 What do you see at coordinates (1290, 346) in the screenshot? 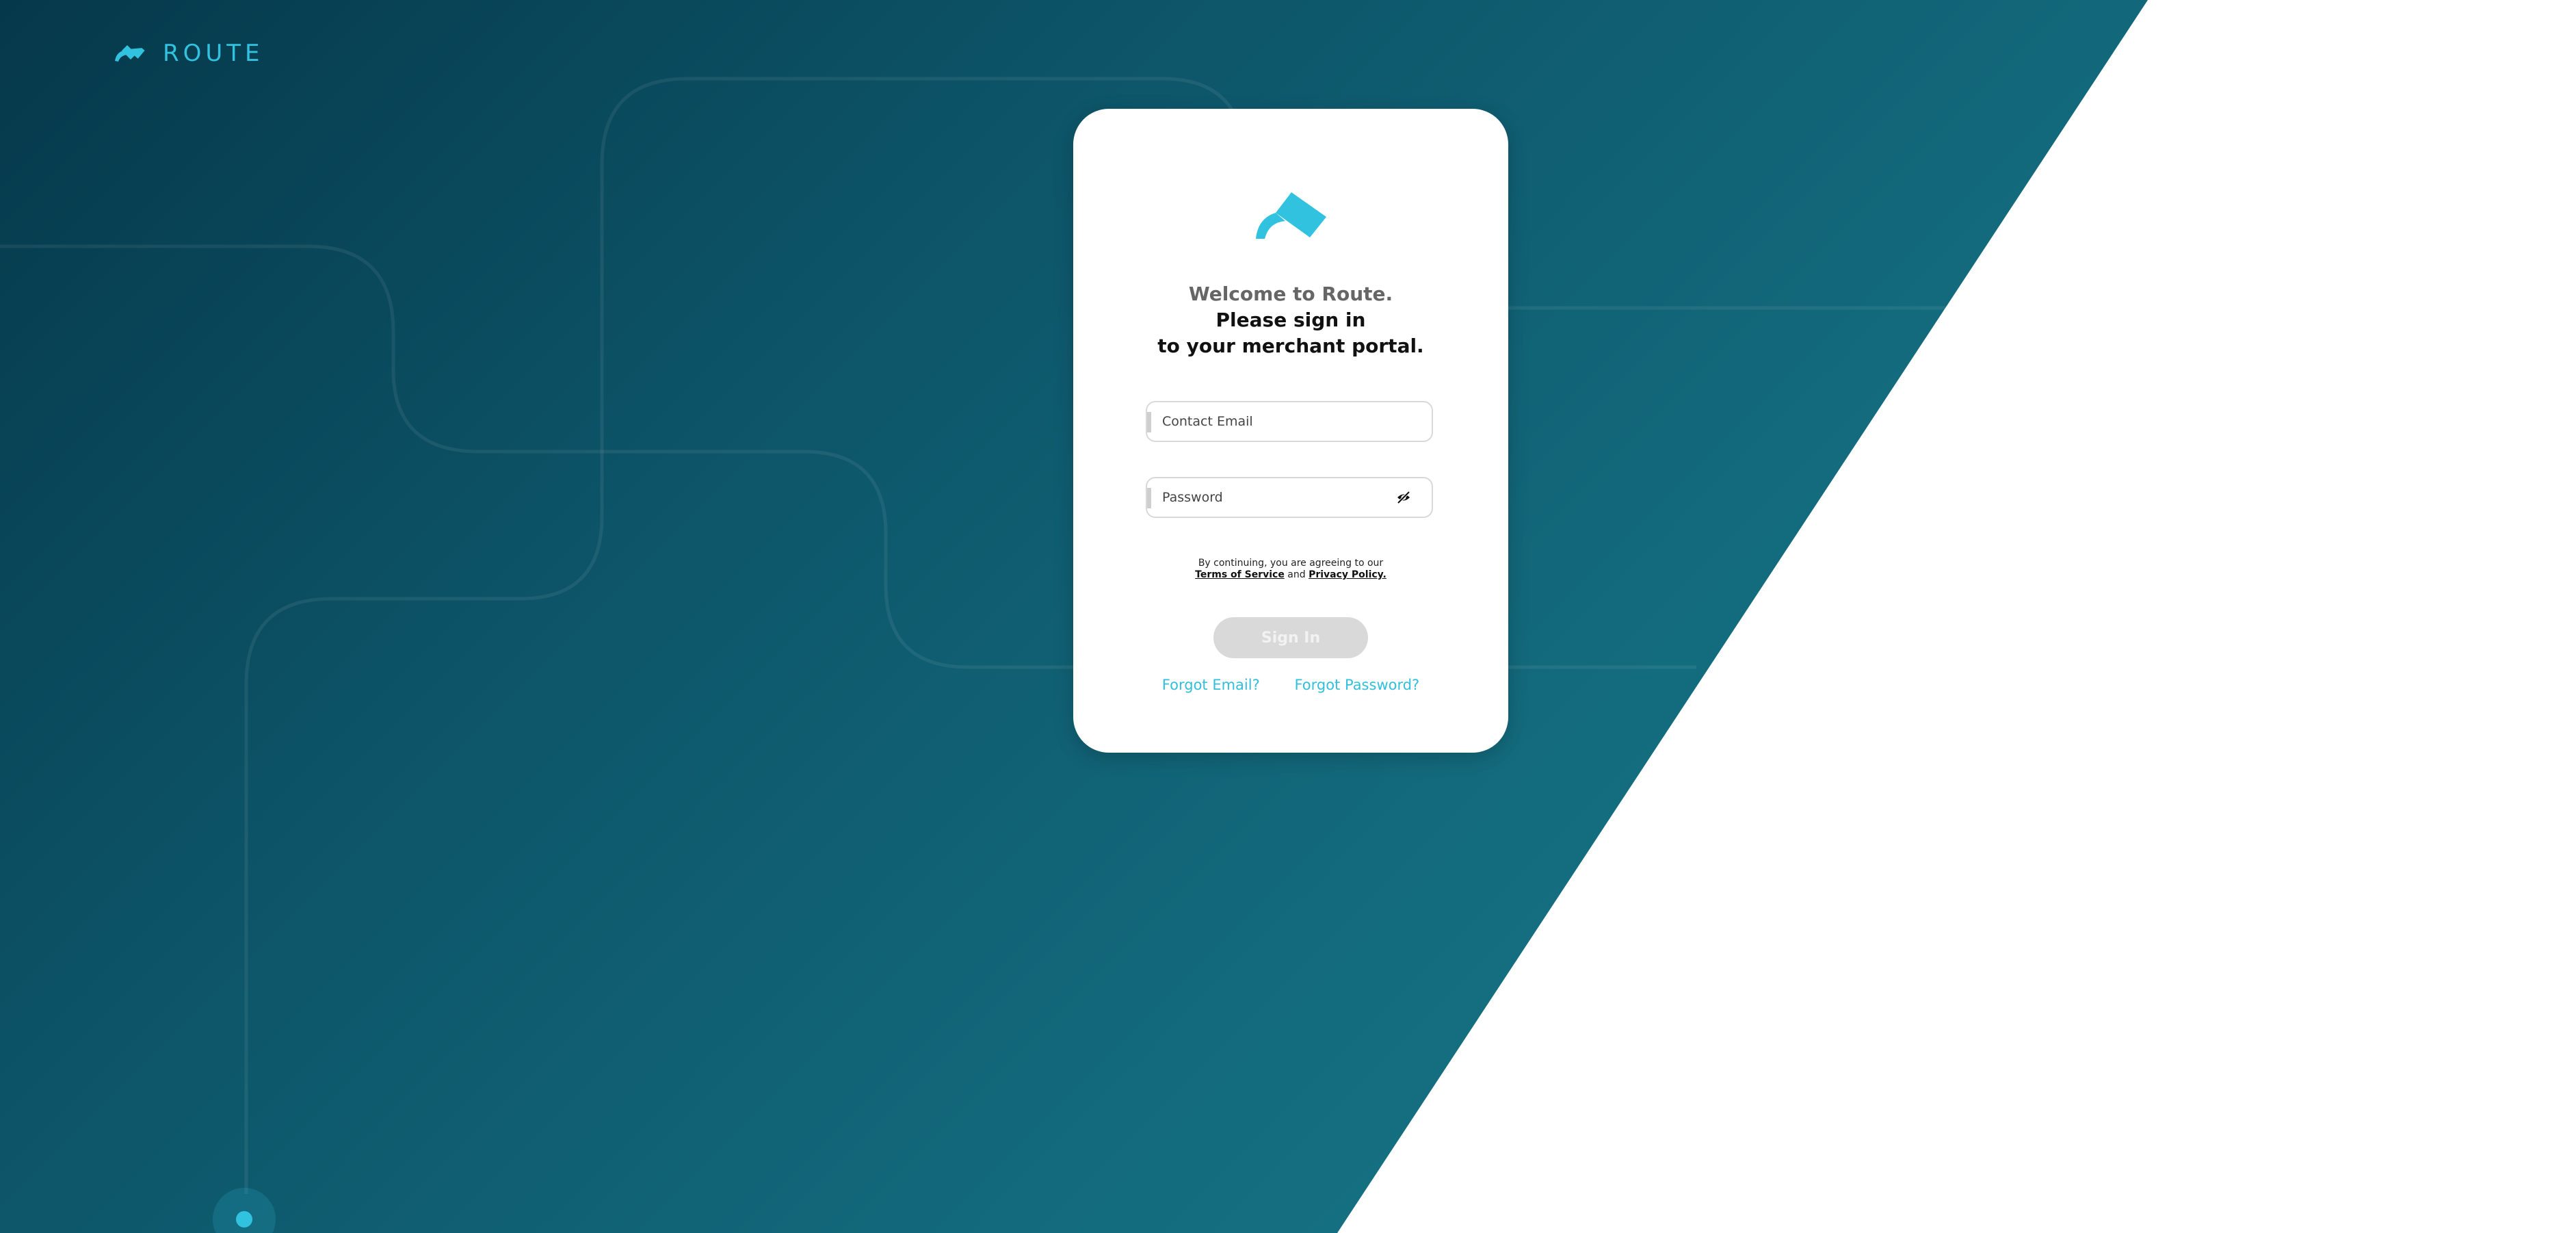
I see `welcome-line-3: to your merchant portal.` at bounding box center [1290, 346].